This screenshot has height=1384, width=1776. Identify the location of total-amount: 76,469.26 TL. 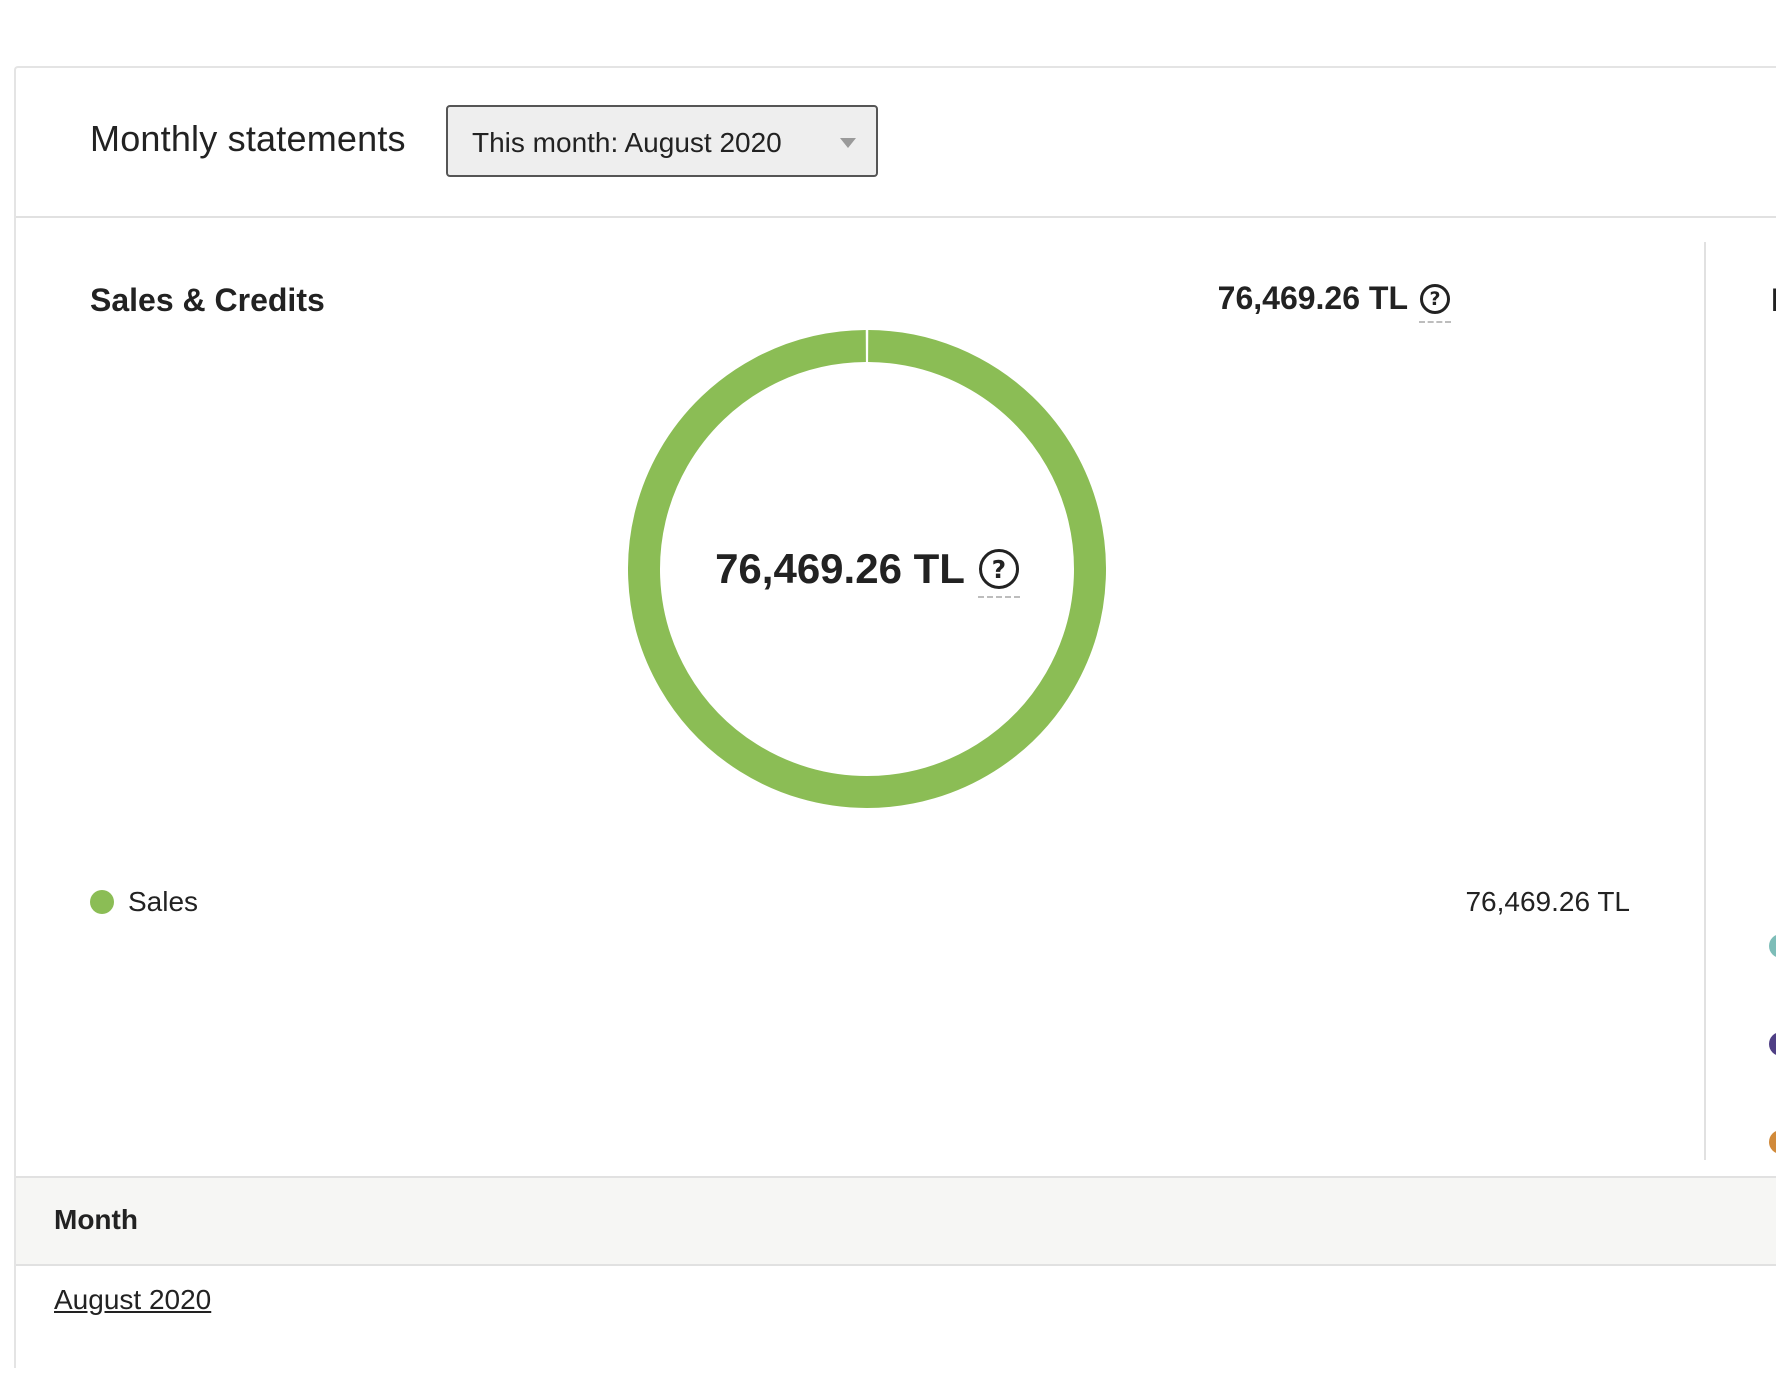
(1312, 298).